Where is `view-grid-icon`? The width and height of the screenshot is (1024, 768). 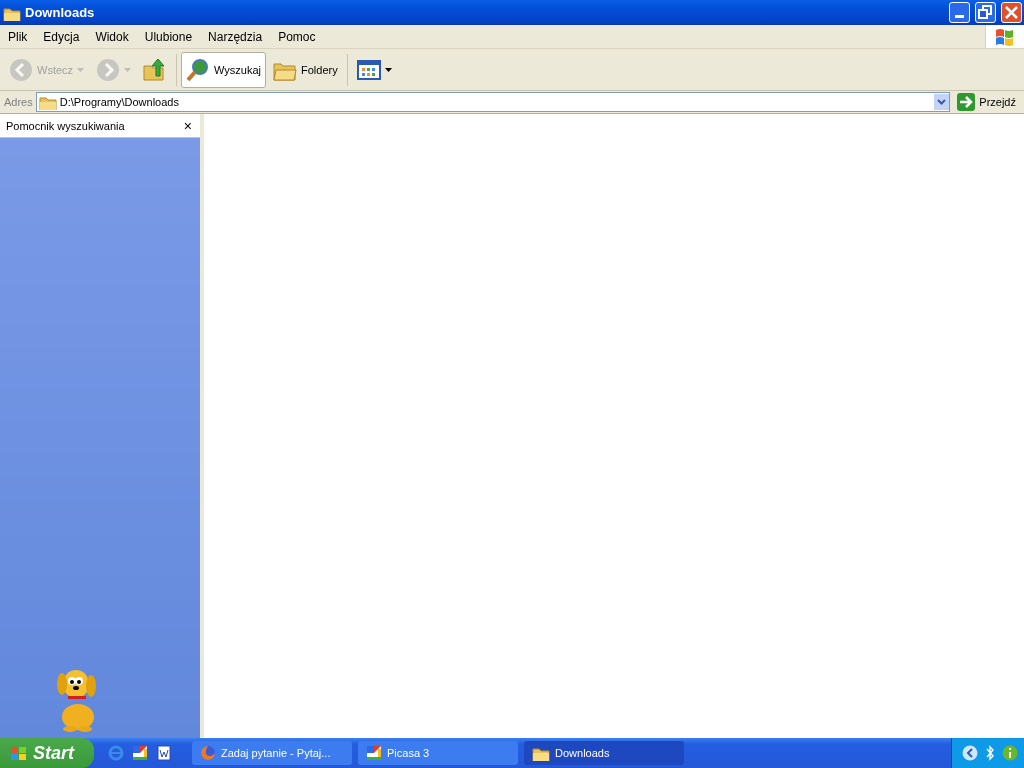
view-grid-icon is located at coordinates (368, 69).